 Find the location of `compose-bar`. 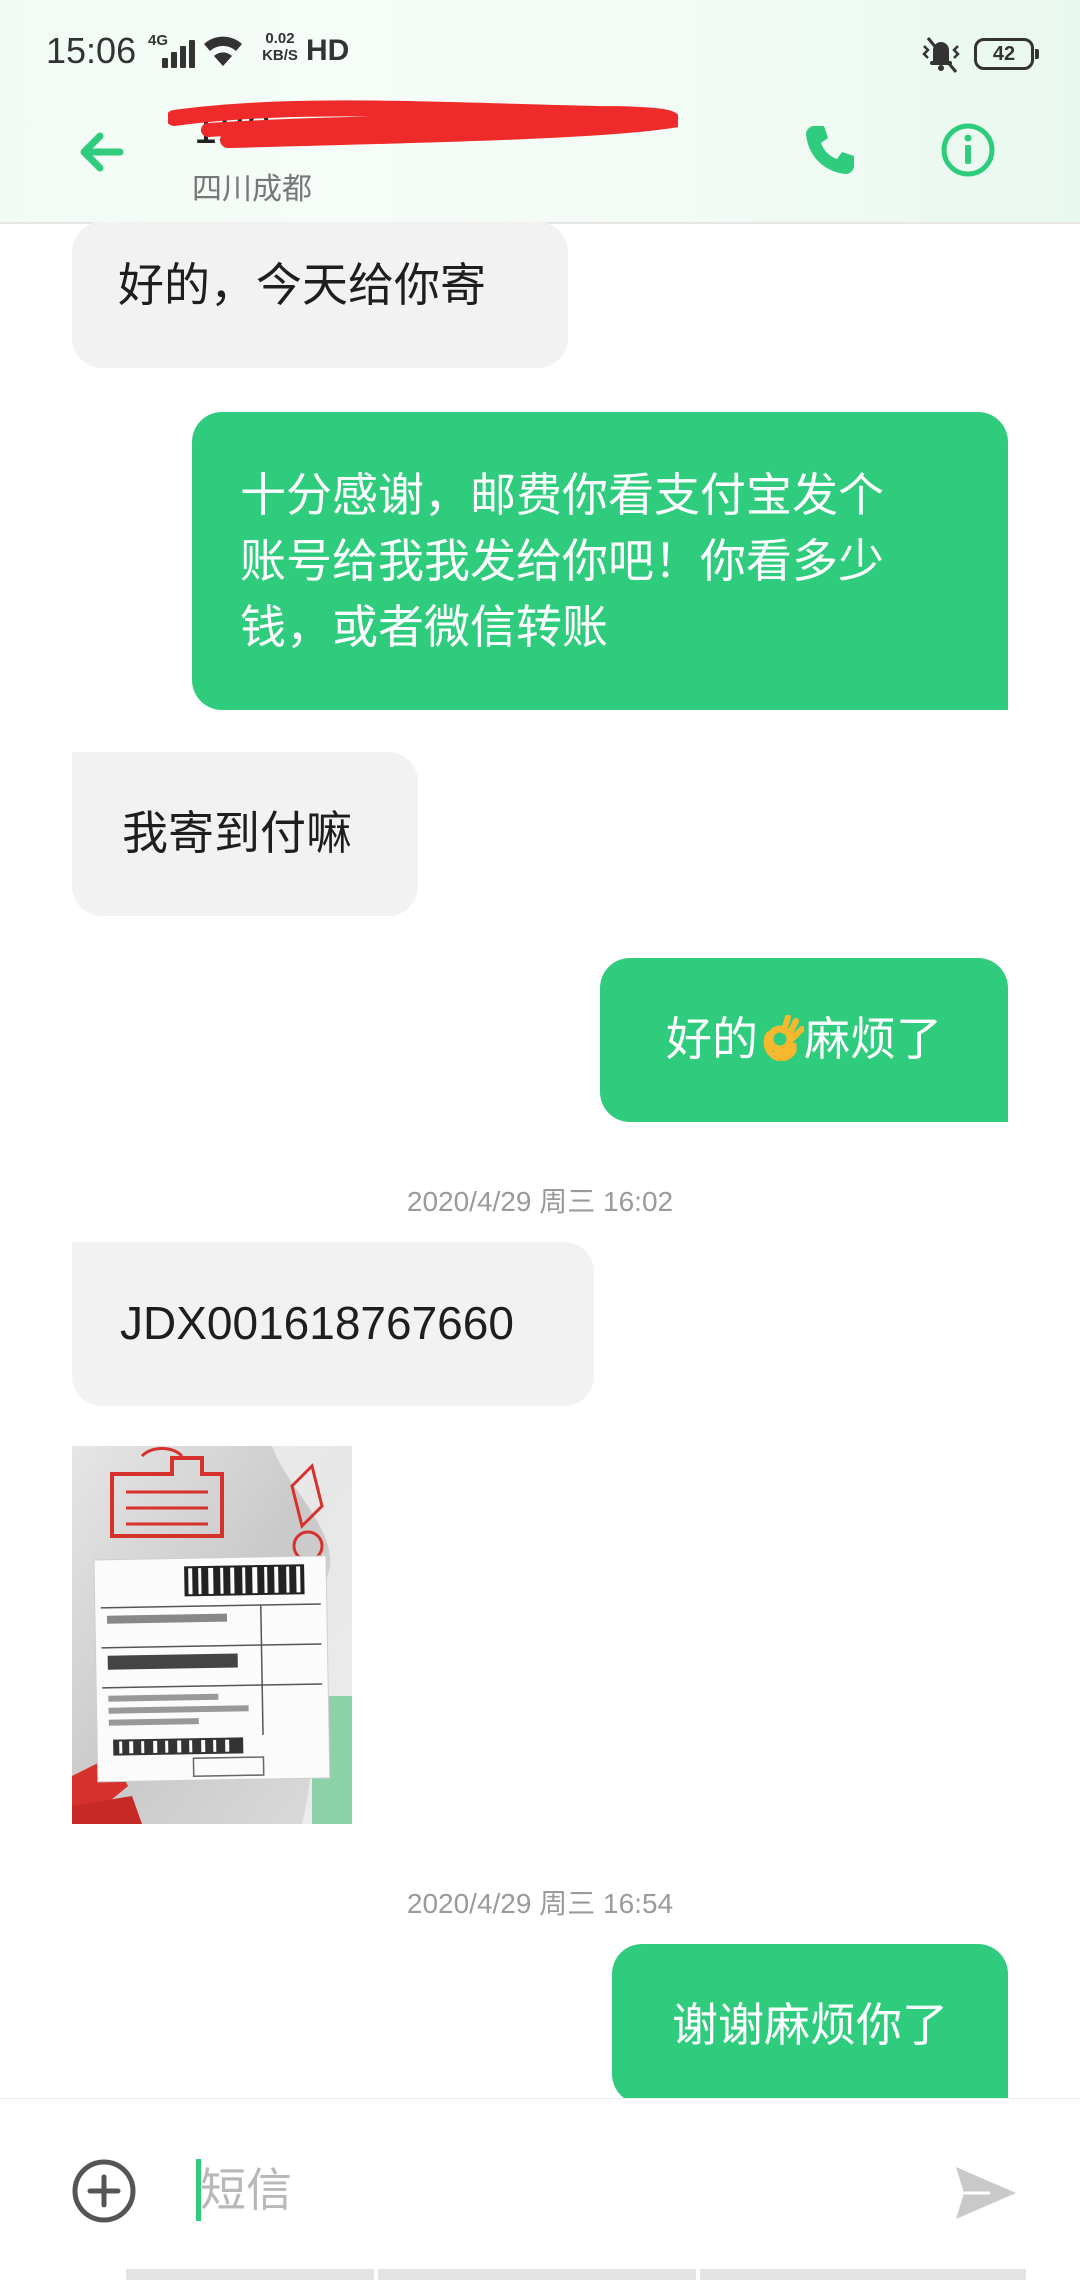

compose-bar is located at coordinates (540, 2189).